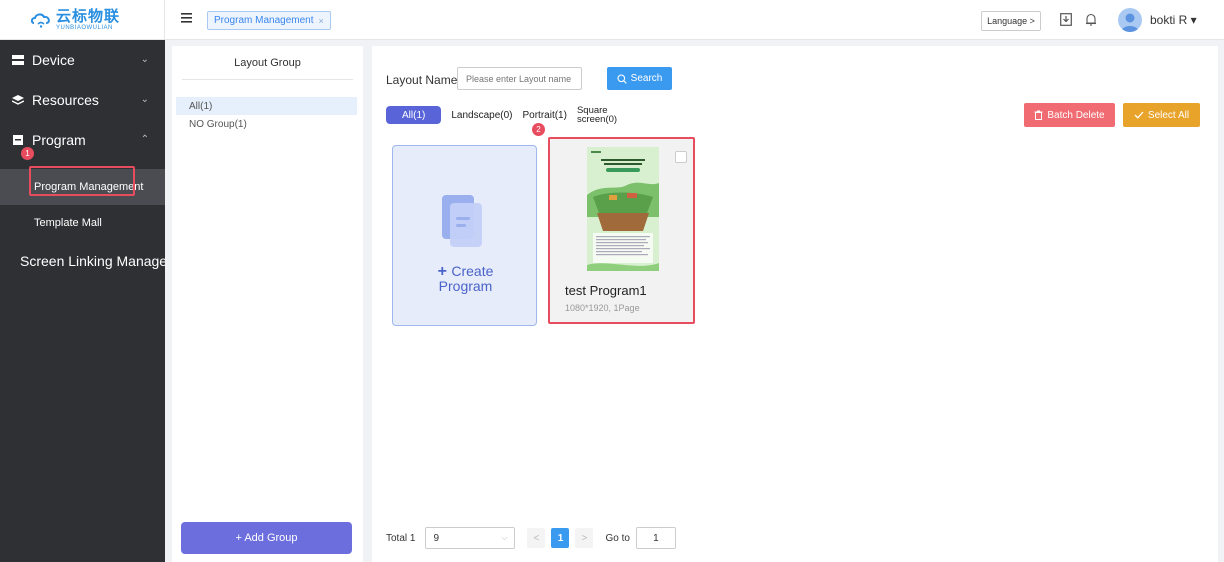  I want to click on sidebar-item-label: Screen Linking Management, so click(92, 261).